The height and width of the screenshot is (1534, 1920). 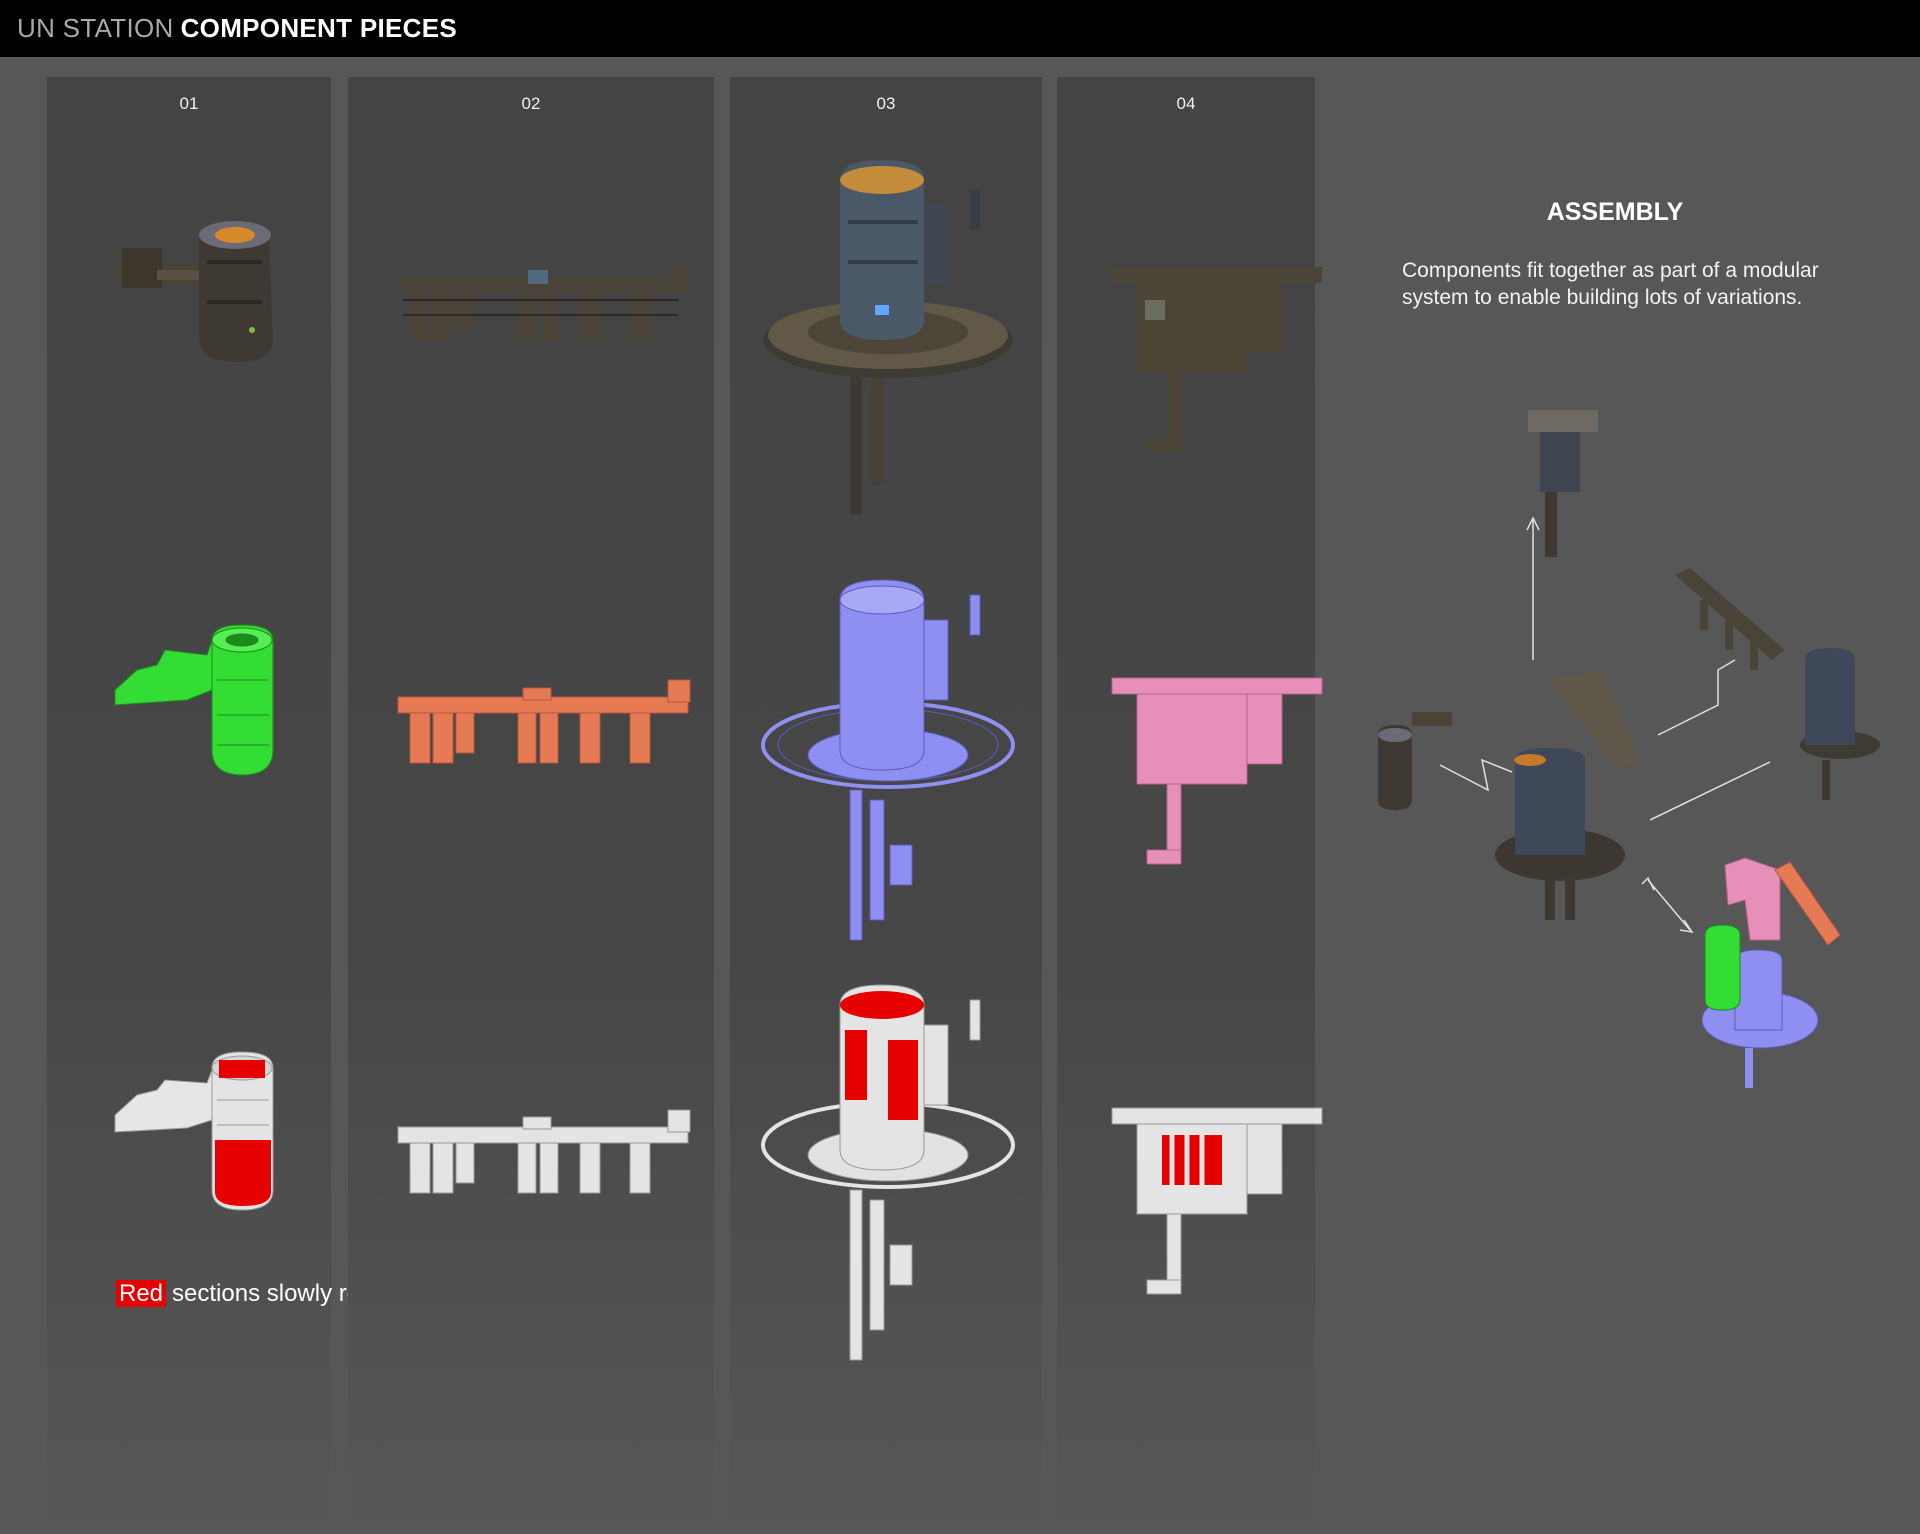 I want to click on arrow-upper-right, so click(x=1696, y=697).